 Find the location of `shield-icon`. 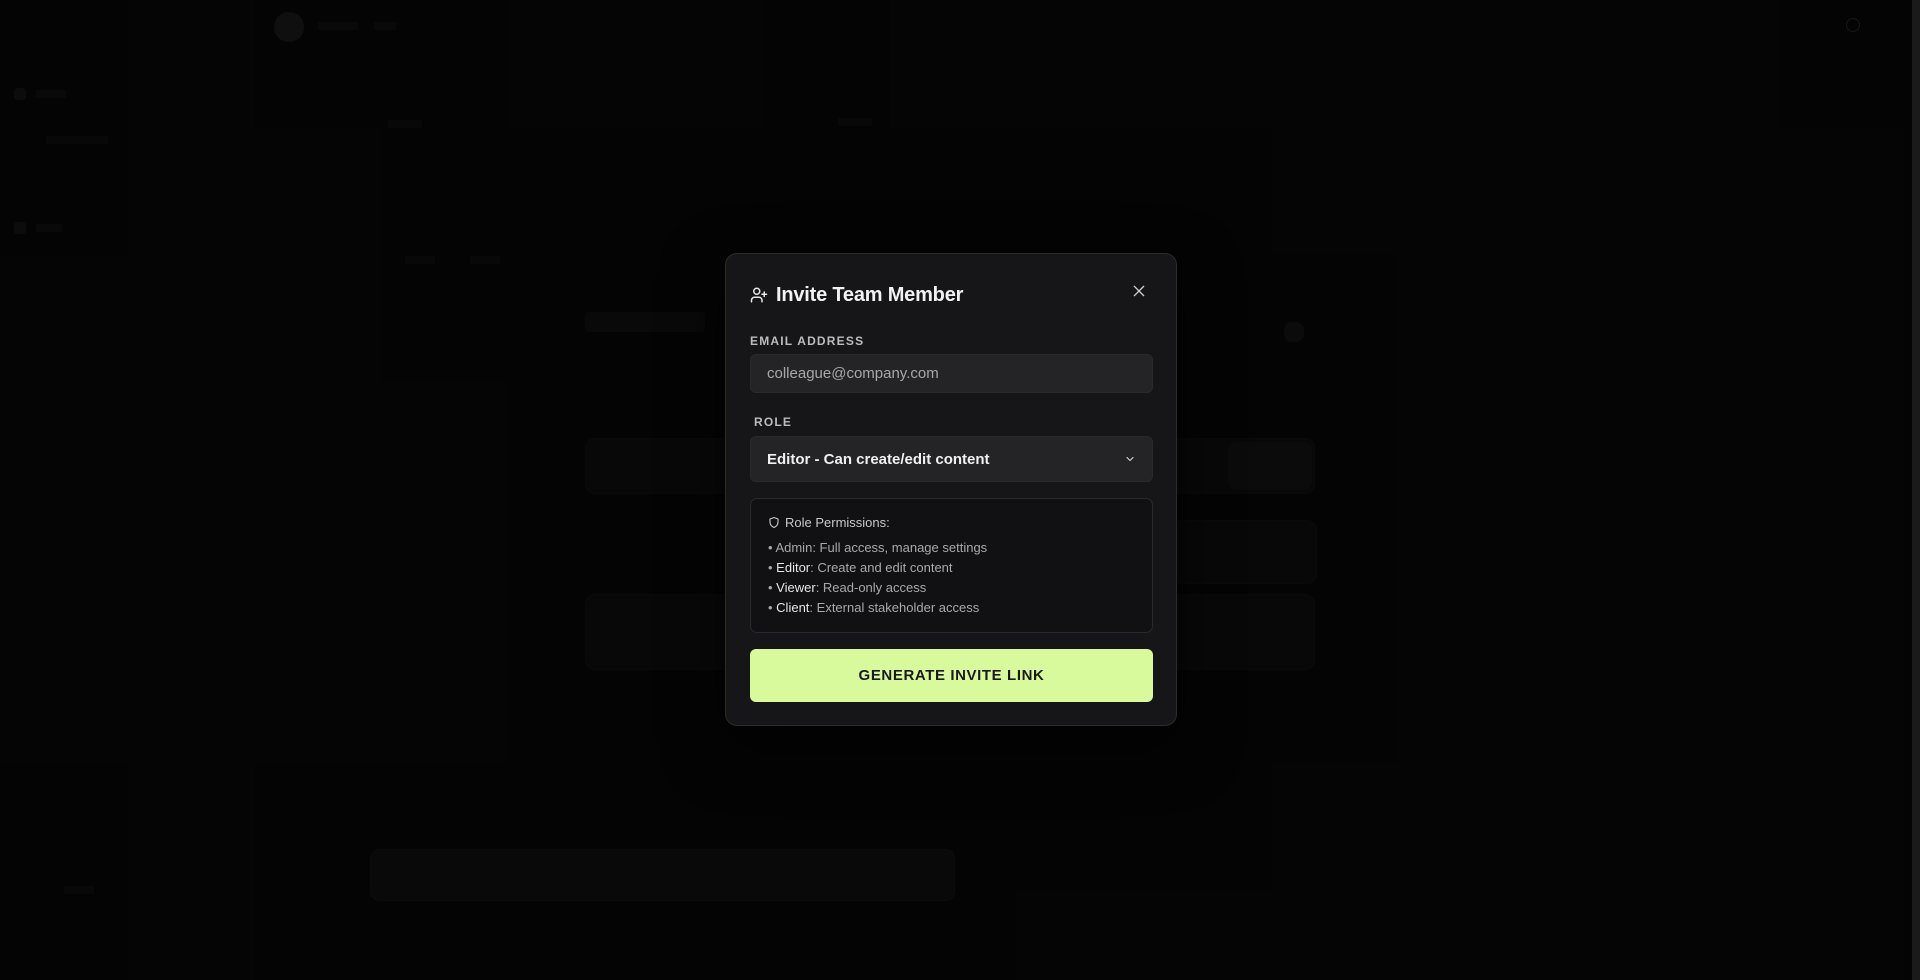

shield-icon is located at coordinates (774, 522).